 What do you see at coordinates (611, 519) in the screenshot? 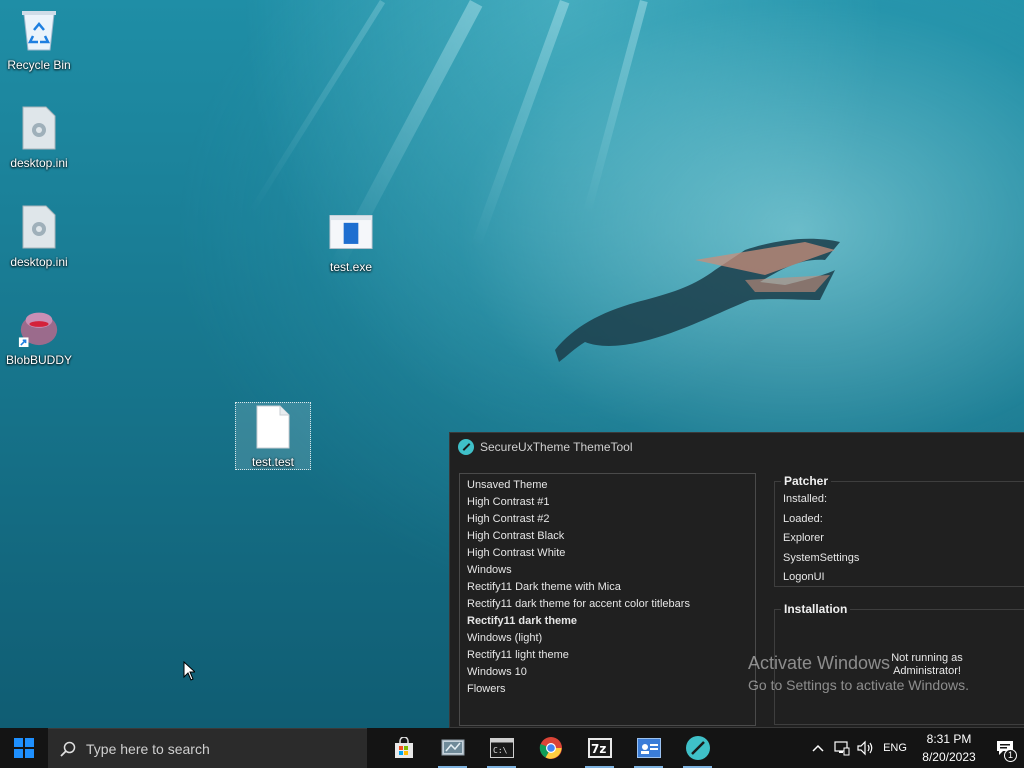
I see `theme-item: High Contrast #2` at bounding box center [611, 519].